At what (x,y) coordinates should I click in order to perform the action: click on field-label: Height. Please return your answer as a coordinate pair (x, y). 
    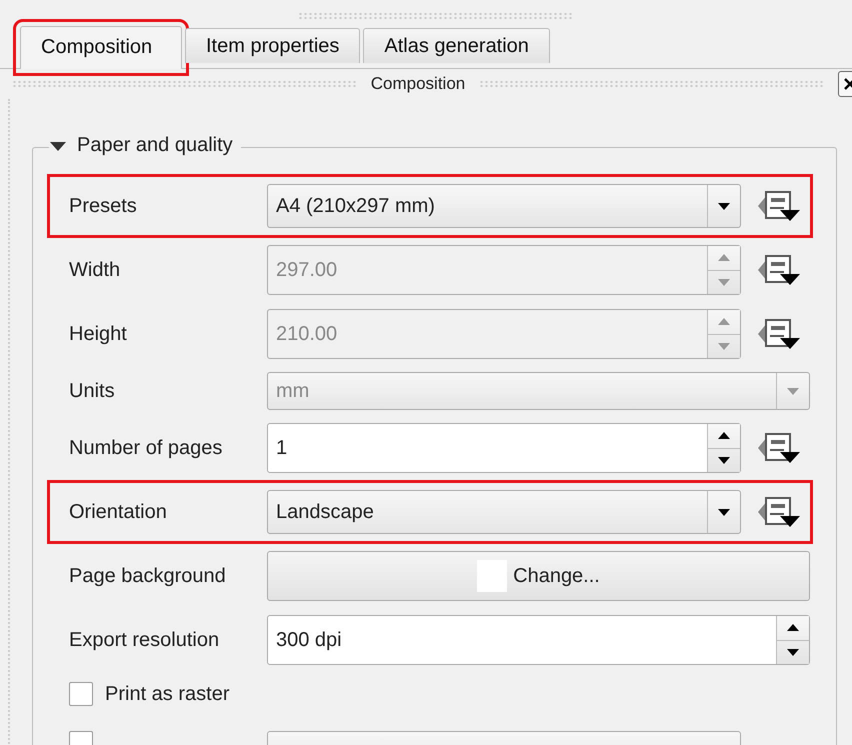
    Looking at the image, I should click on (98, 334).